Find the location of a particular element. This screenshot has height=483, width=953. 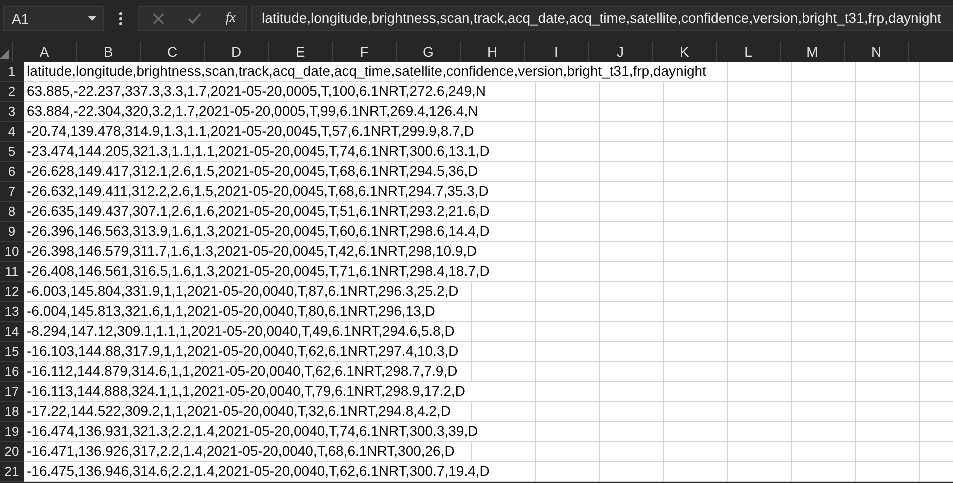

table-cell: -26.635,149.437,307.1,2.6,1.6,2021-05-20,0045,T,51,6.1NRT,293.2,21.6,D is located at coordinates (280, 212).